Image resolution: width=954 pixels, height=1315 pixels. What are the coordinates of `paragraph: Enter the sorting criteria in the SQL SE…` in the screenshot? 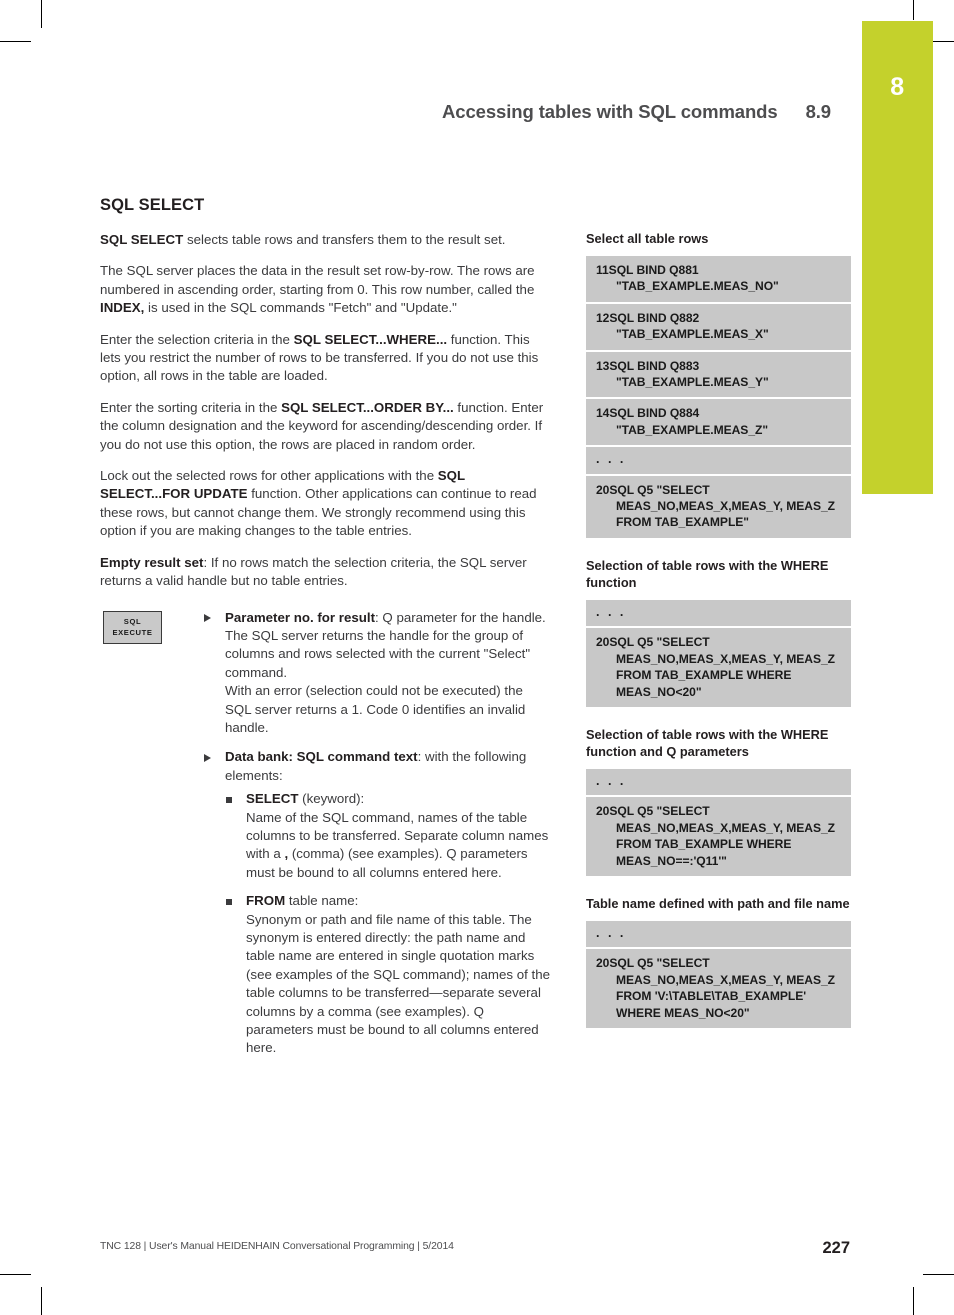 It's located at (325, 426).